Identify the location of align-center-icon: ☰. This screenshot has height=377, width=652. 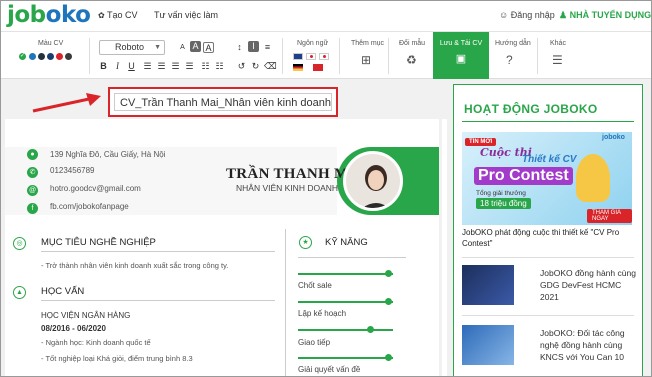
(161, 66).